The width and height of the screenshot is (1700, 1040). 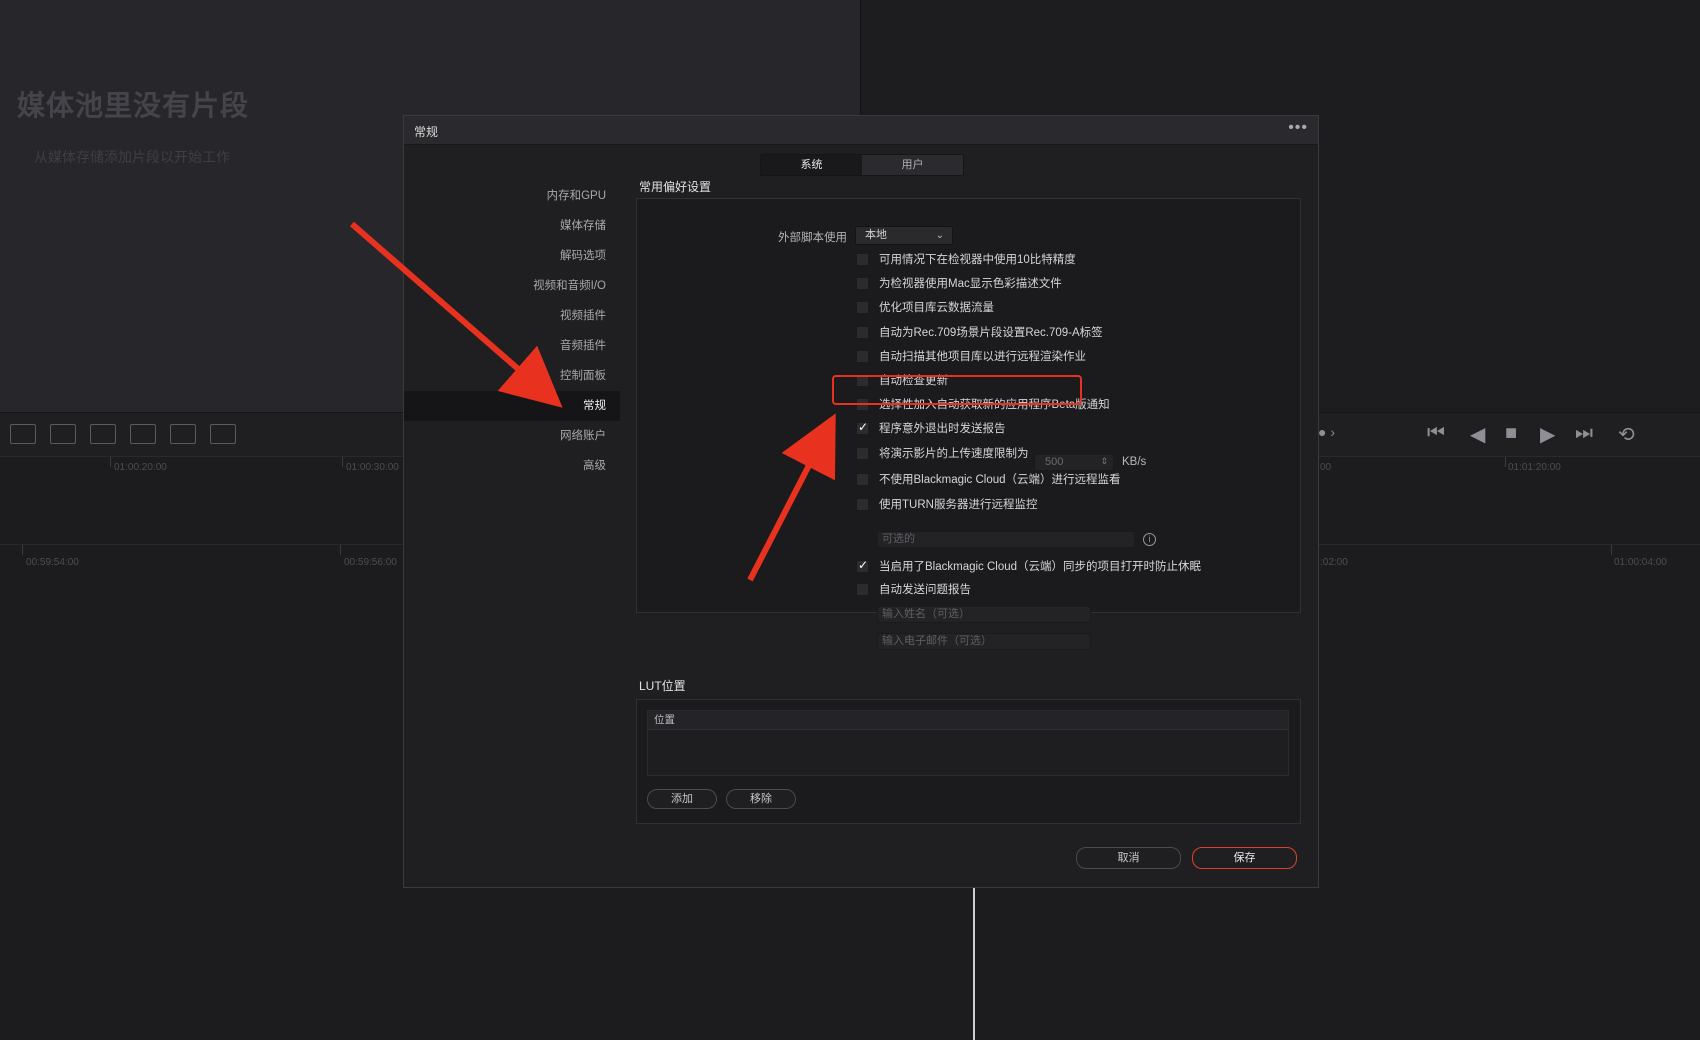 I want to click on annotation-arrows, so click(x=593, y=401).